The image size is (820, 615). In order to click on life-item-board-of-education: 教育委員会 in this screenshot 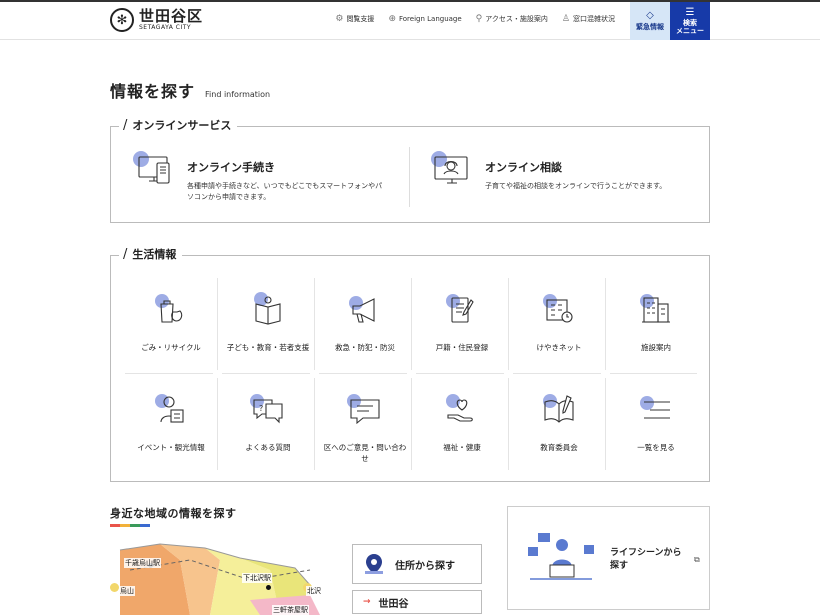, I will do `click(559, 424)`.